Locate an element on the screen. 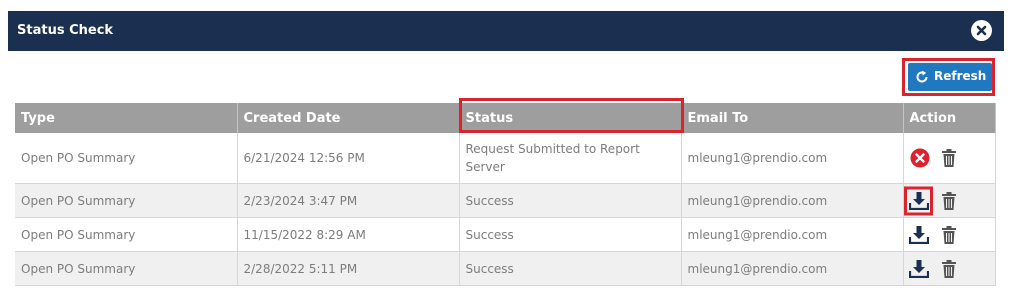 This screenshot has height=298, width=1011. cell-created-date: 2/23/2024 3:47 PM is located at coordinates (348, 200).